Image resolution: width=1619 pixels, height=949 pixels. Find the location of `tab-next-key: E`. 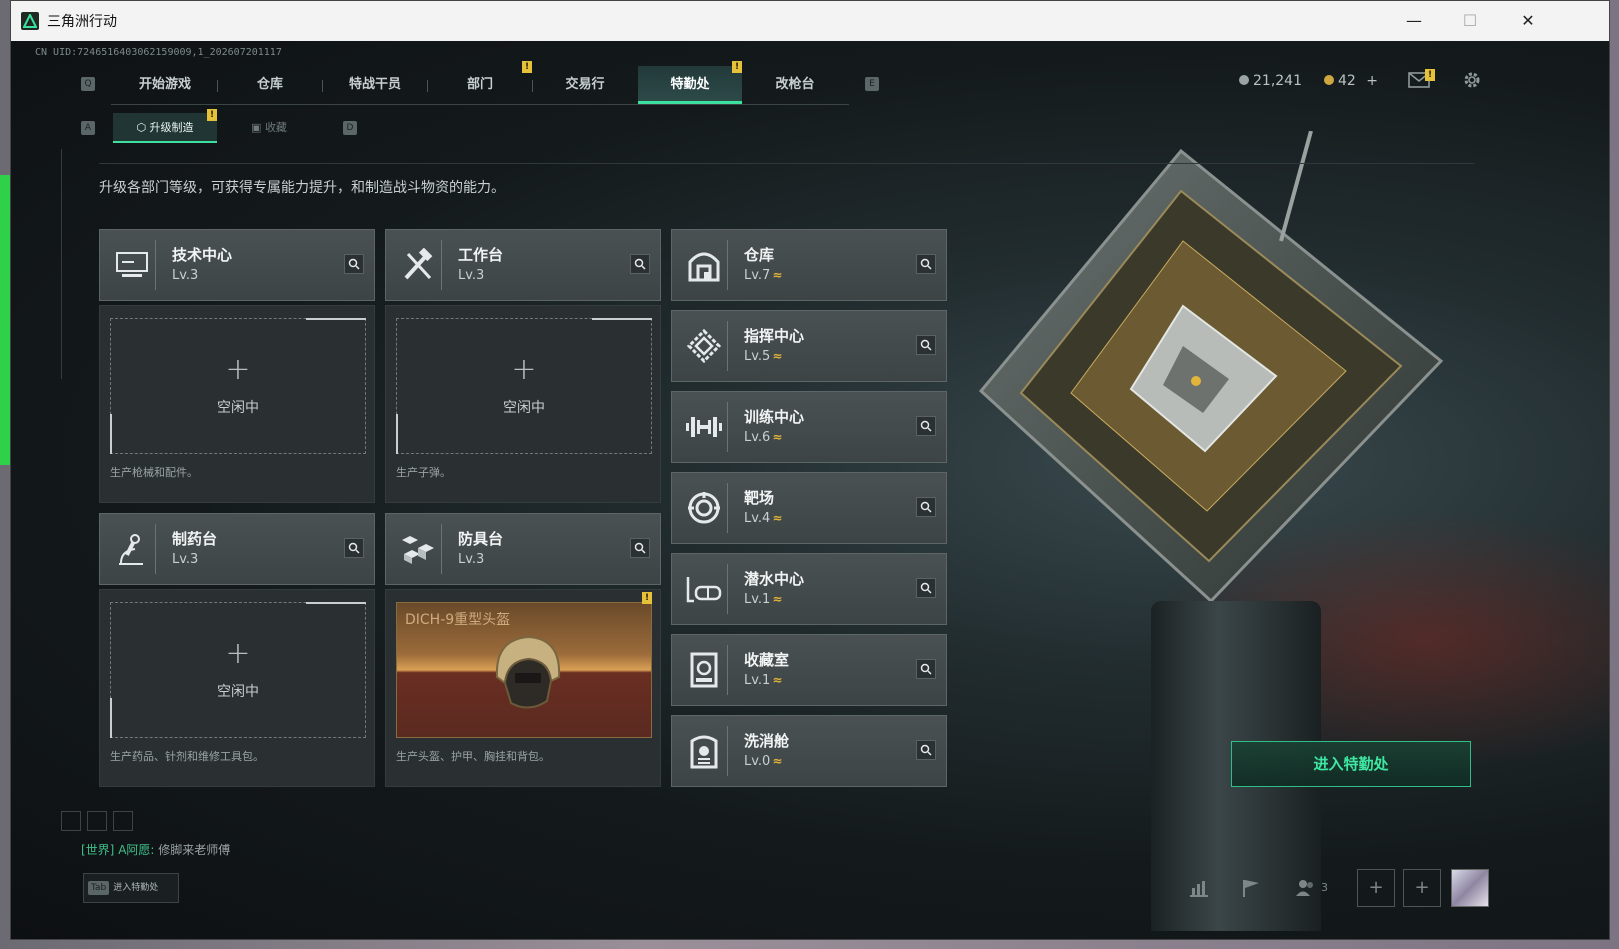

tab-next-key: E is located at coordinates (872, 84).